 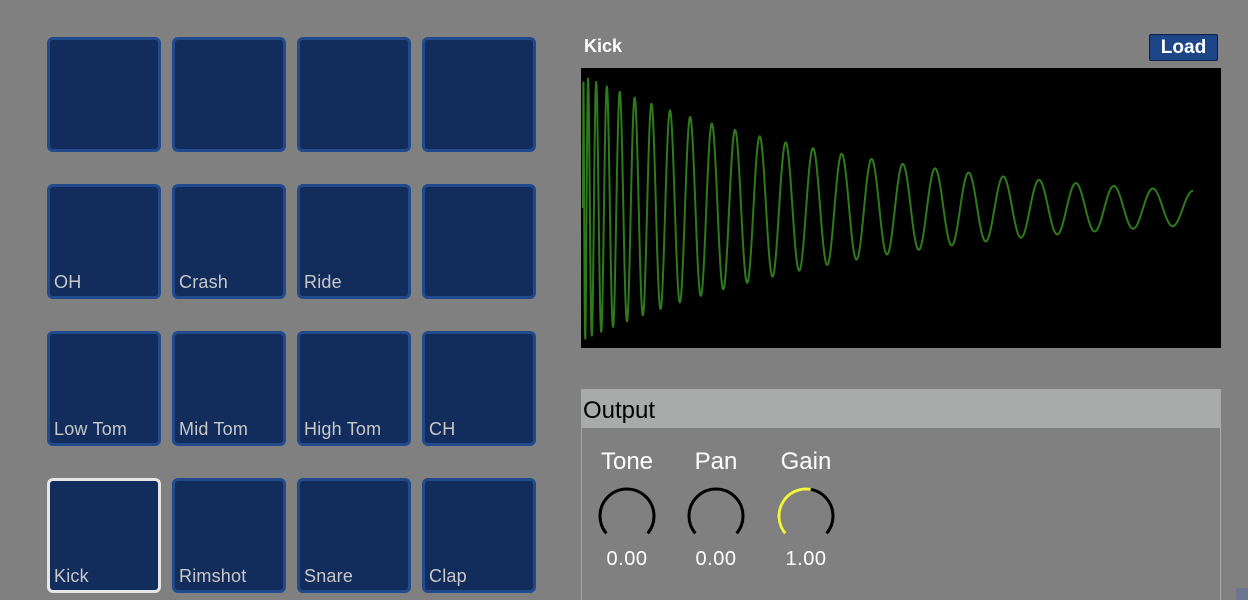 I want to click on gain-knob: Gain 1.00, so click(x=806, y=509).